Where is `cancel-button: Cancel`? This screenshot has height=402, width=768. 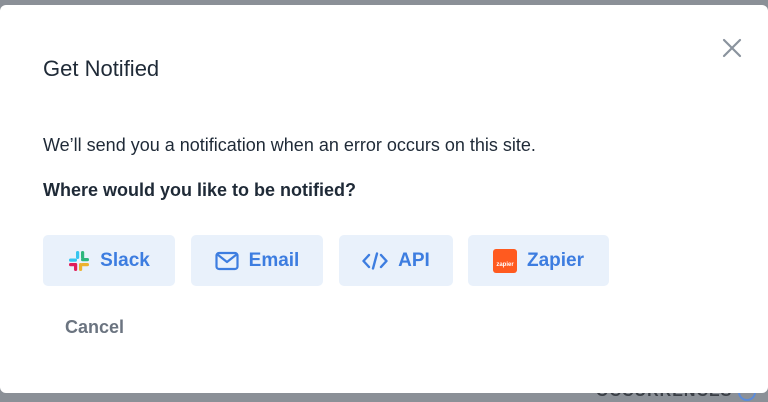 cancel-button: Cancel is located at coordinates (94, 327).